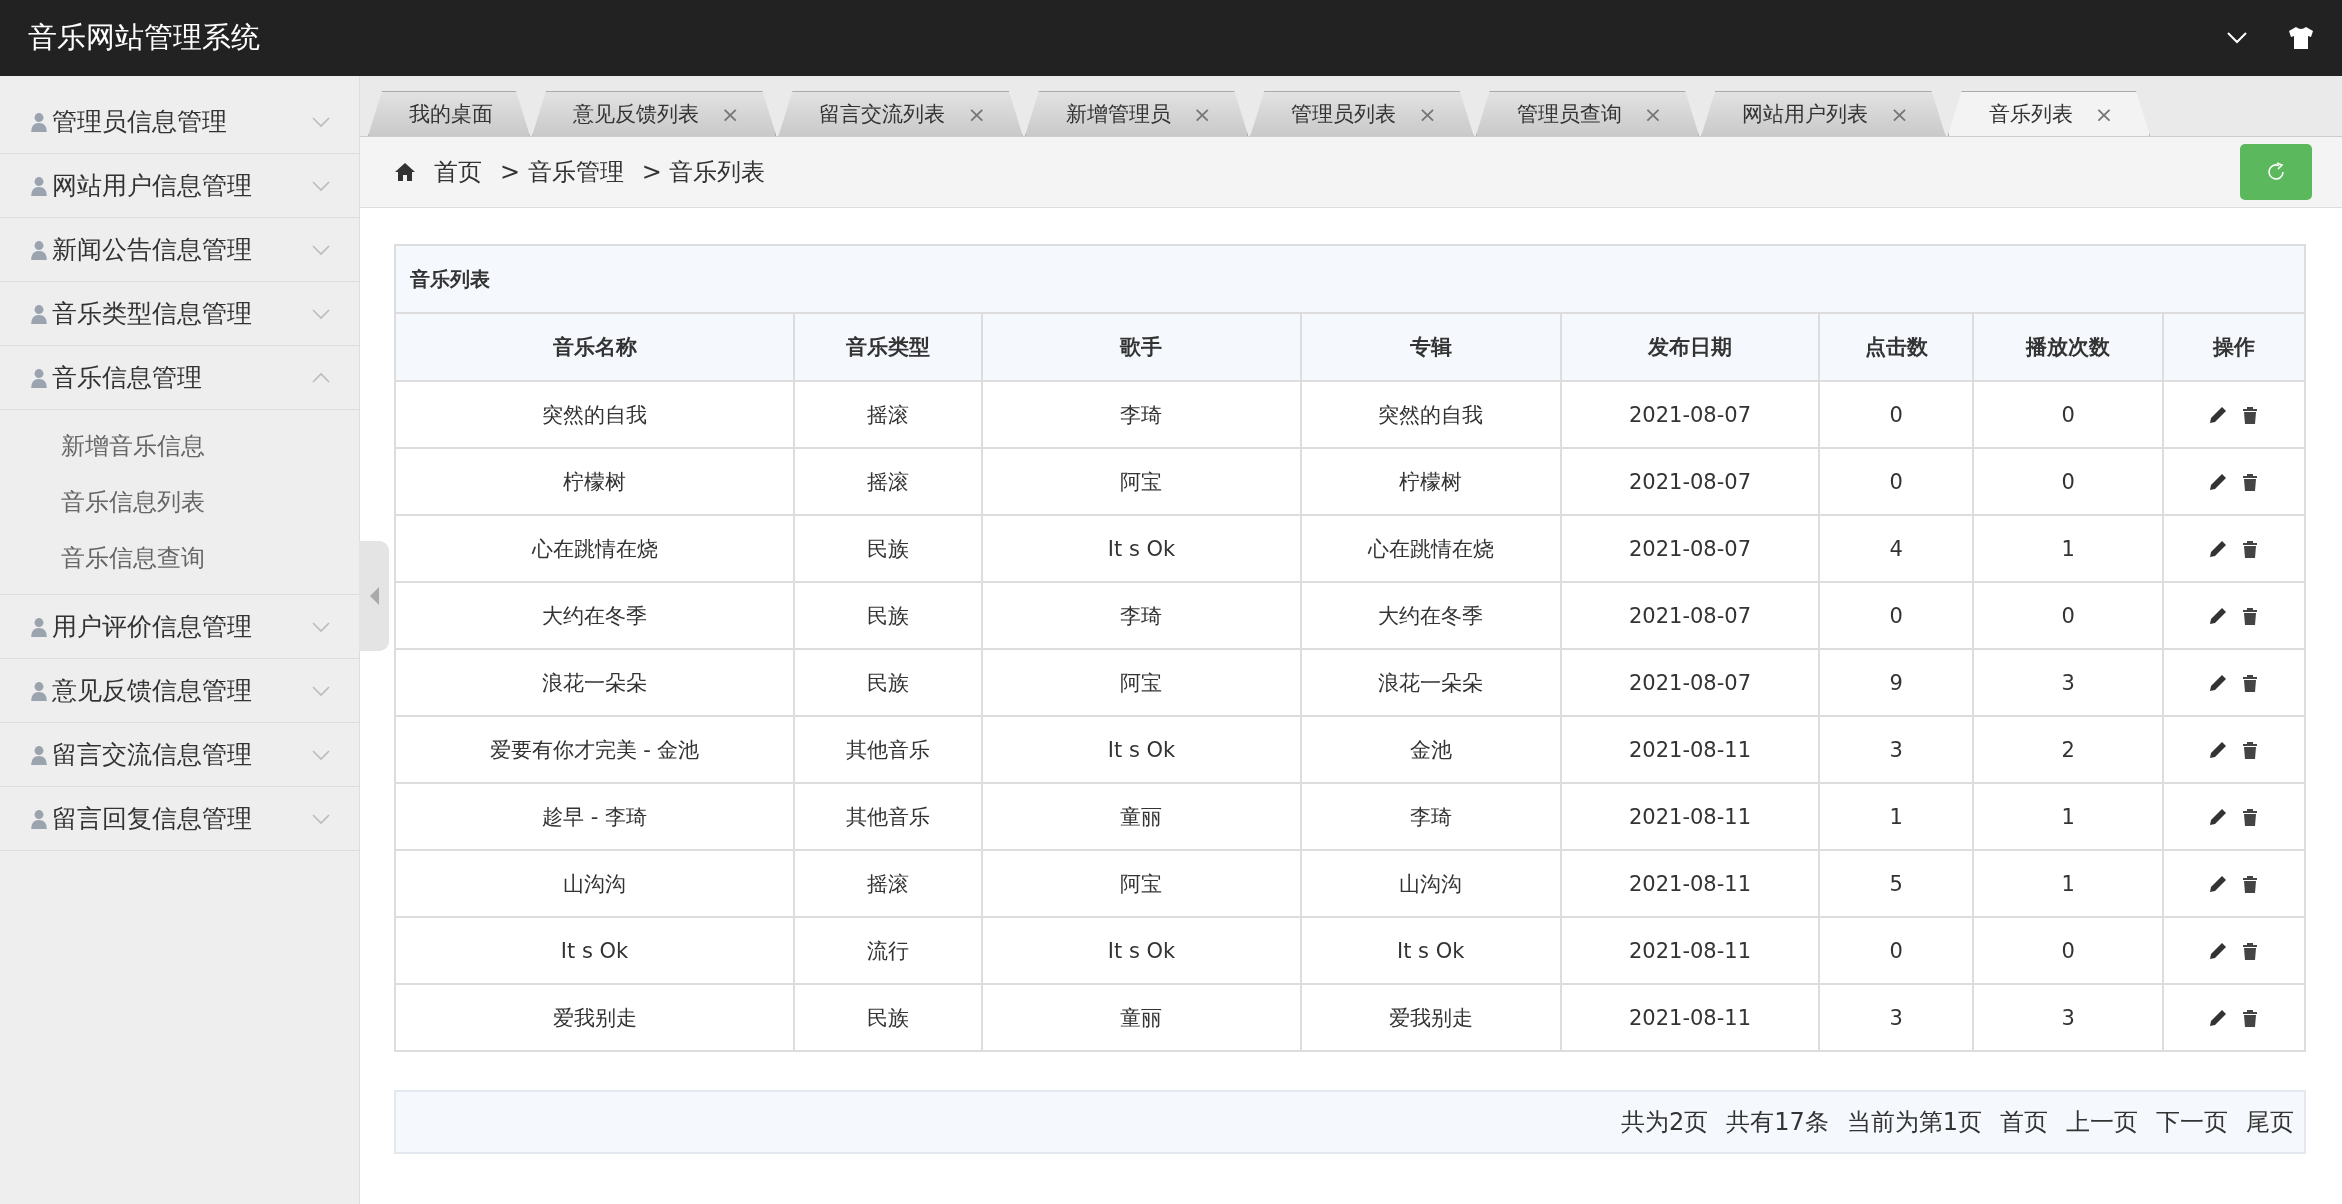 This screenshot has height=1204, width=2342. What do you see at coordinates (2301, 38) in the screenshot?
I see `tshirt-icon` at bounding box center [2301, 38].